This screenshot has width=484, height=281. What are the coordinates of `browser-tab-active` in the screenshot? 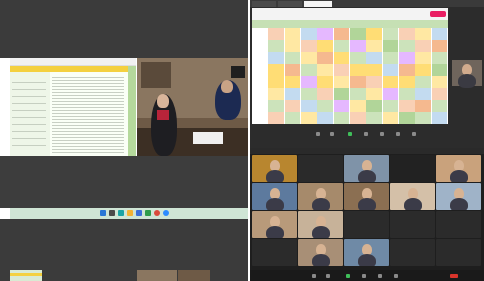 It's located at (318, 4).